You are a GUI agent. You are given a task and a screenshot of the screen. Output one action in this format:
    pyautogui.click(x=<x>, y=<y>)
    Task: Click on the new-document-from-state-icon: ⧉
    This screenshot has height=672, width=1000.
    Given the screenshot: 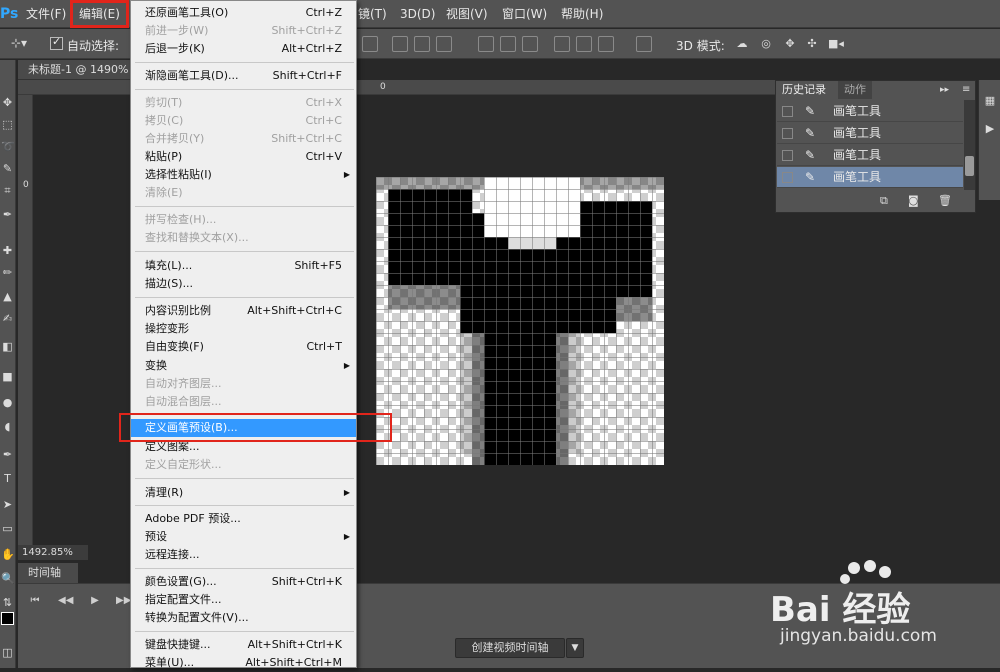 What is the action you would take?
    pyautogui.click(x=884, y=201)
    